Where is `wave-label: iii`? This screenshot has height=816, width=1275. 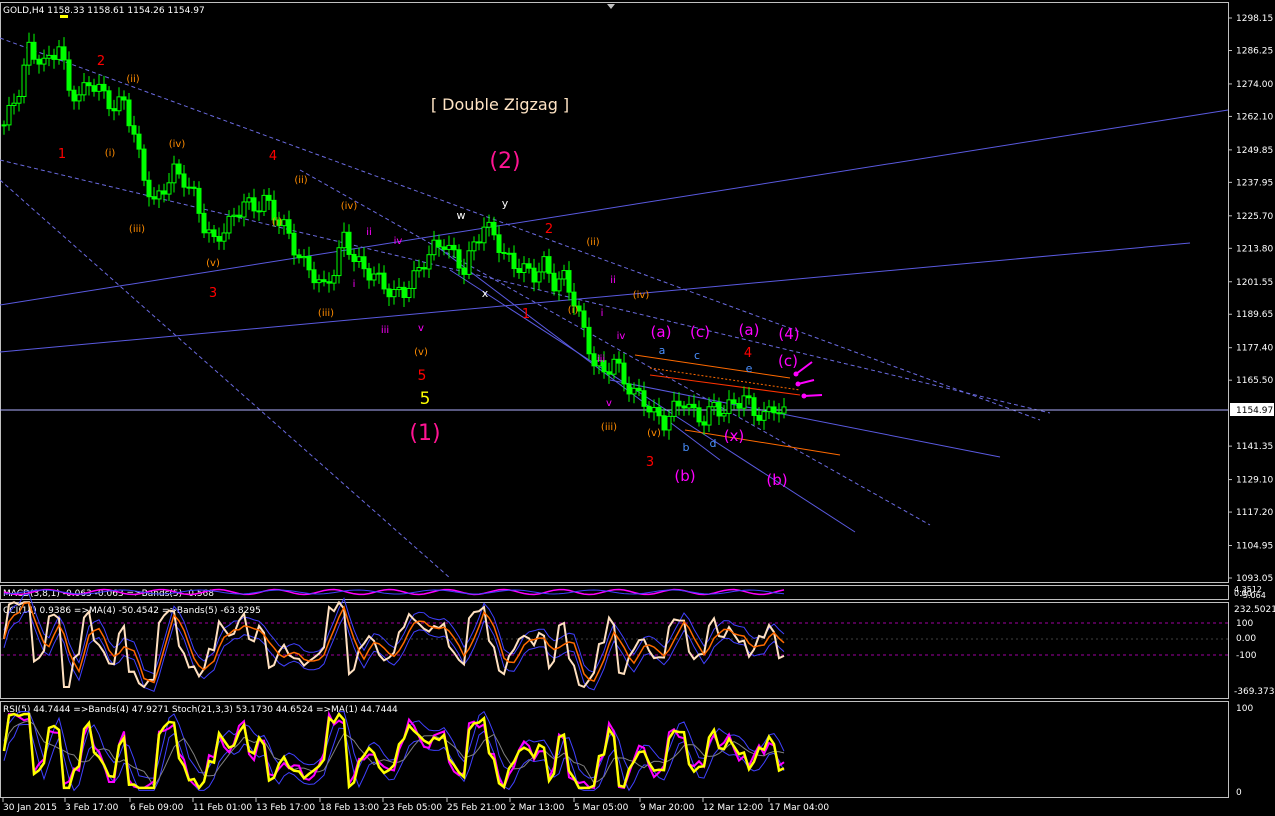 wave-label: iii is located at coordinates (601, 359).